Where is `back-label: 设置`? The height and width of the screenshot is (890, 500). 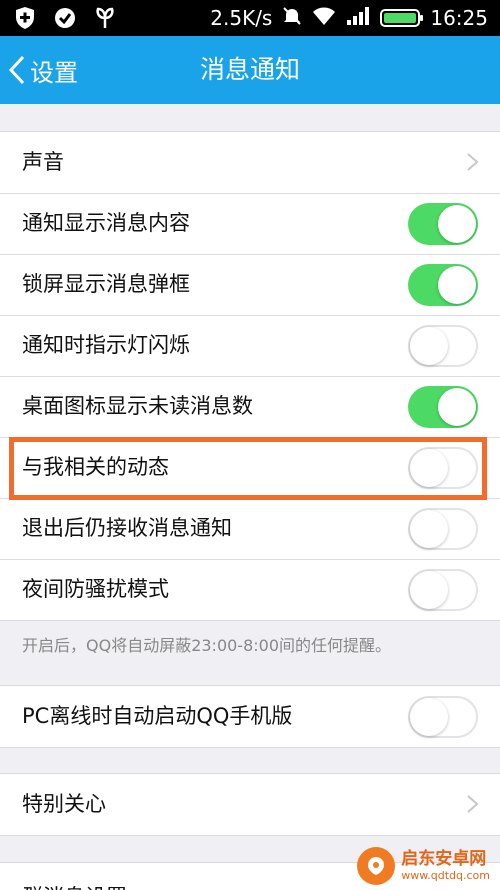 back-label: 设置 is located at coordinates (54, 72).